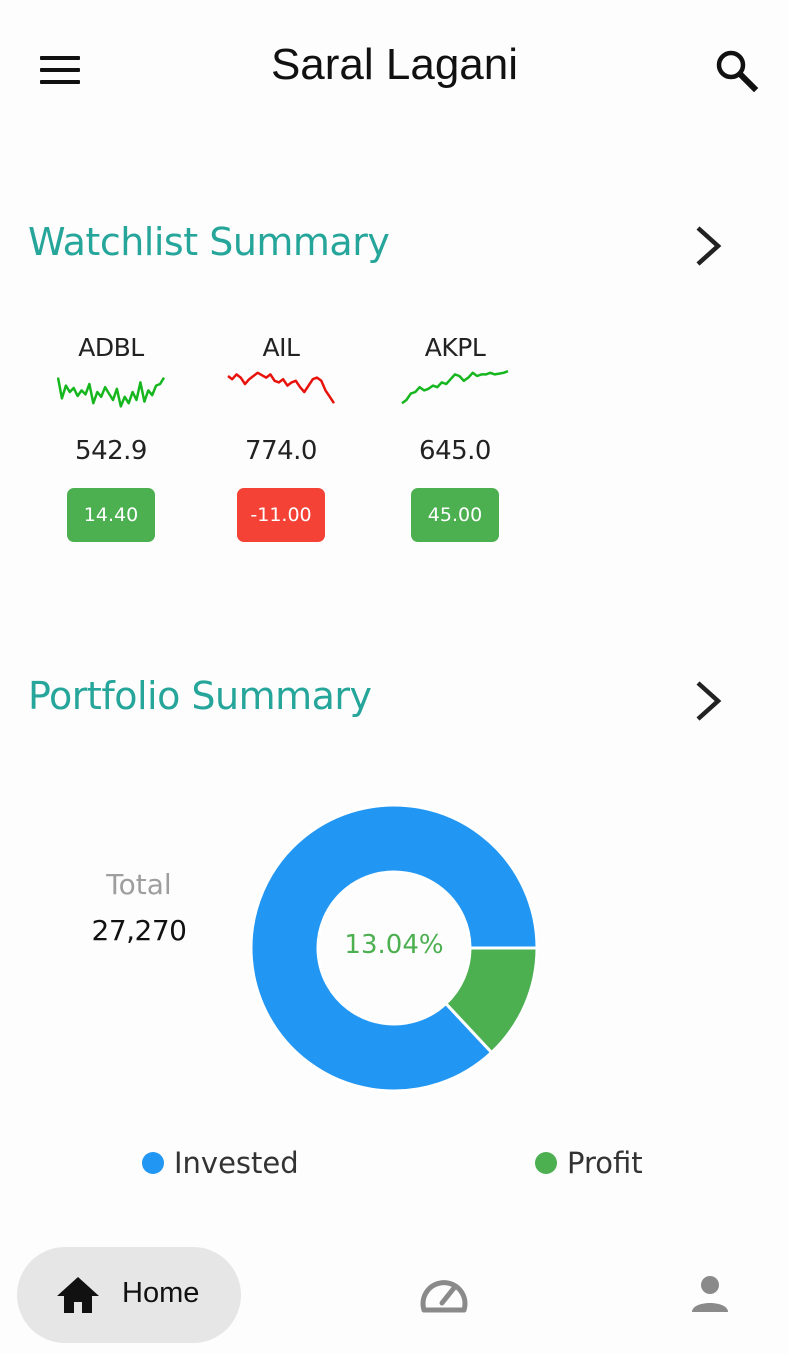 The height and width of the screenshot is (1354, 789). Describe the element at coordinates (455, 451) in the screenshot. I see `stock-price: 645.0` at that location.